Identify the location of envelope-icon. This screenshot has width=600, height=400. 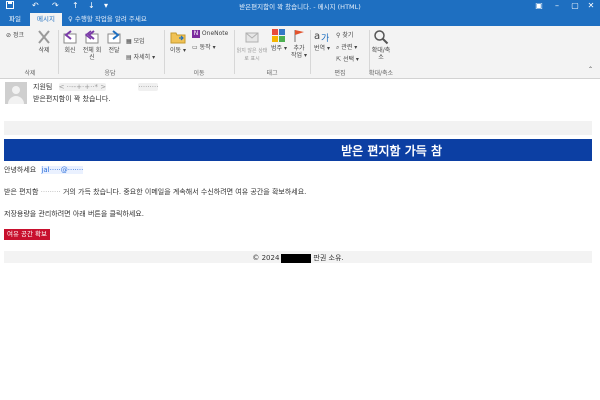
(252, 37).